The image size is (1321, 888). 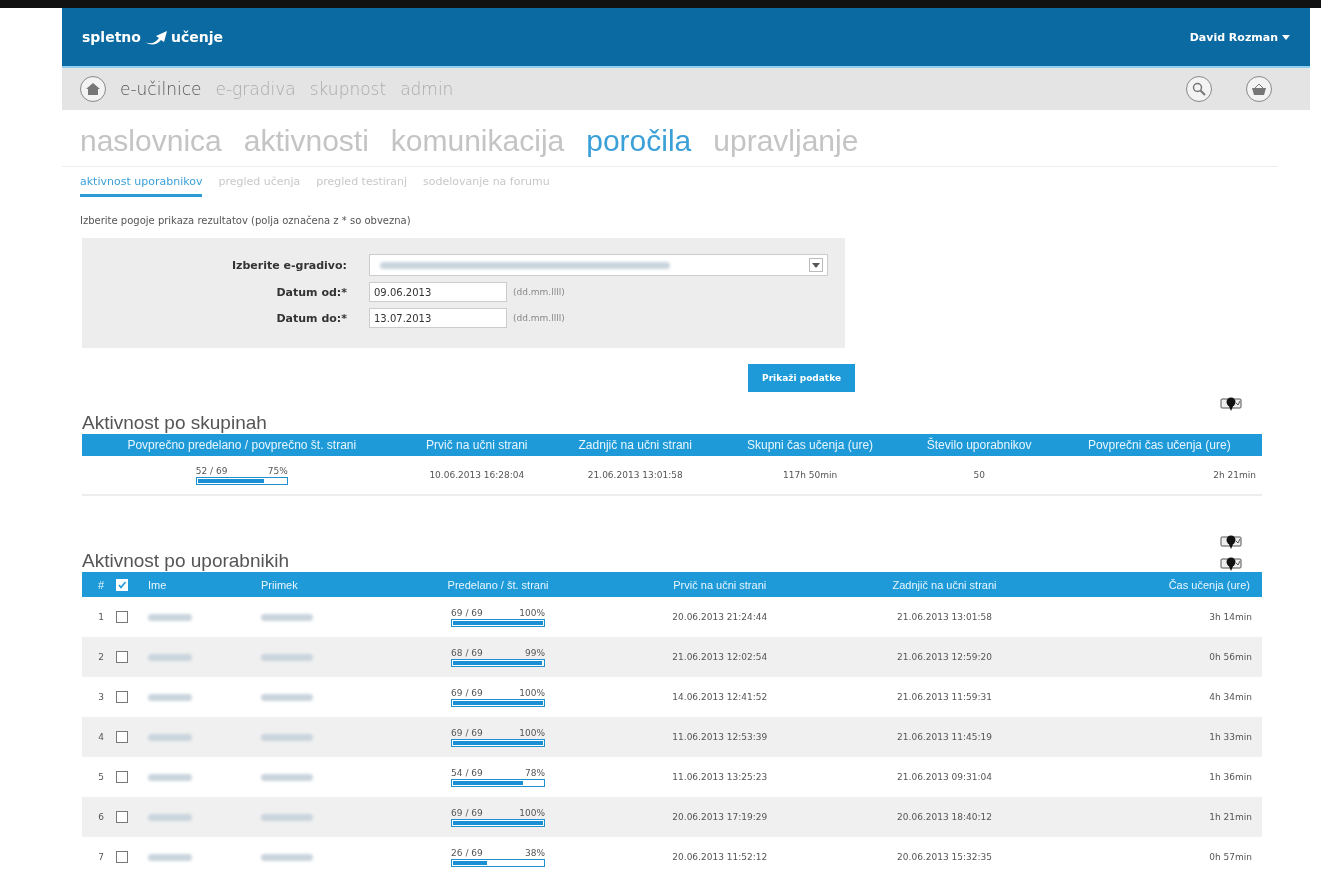 I want to click on sub-tab: aktivnost uporabnikov, so click(x=141, y=186).